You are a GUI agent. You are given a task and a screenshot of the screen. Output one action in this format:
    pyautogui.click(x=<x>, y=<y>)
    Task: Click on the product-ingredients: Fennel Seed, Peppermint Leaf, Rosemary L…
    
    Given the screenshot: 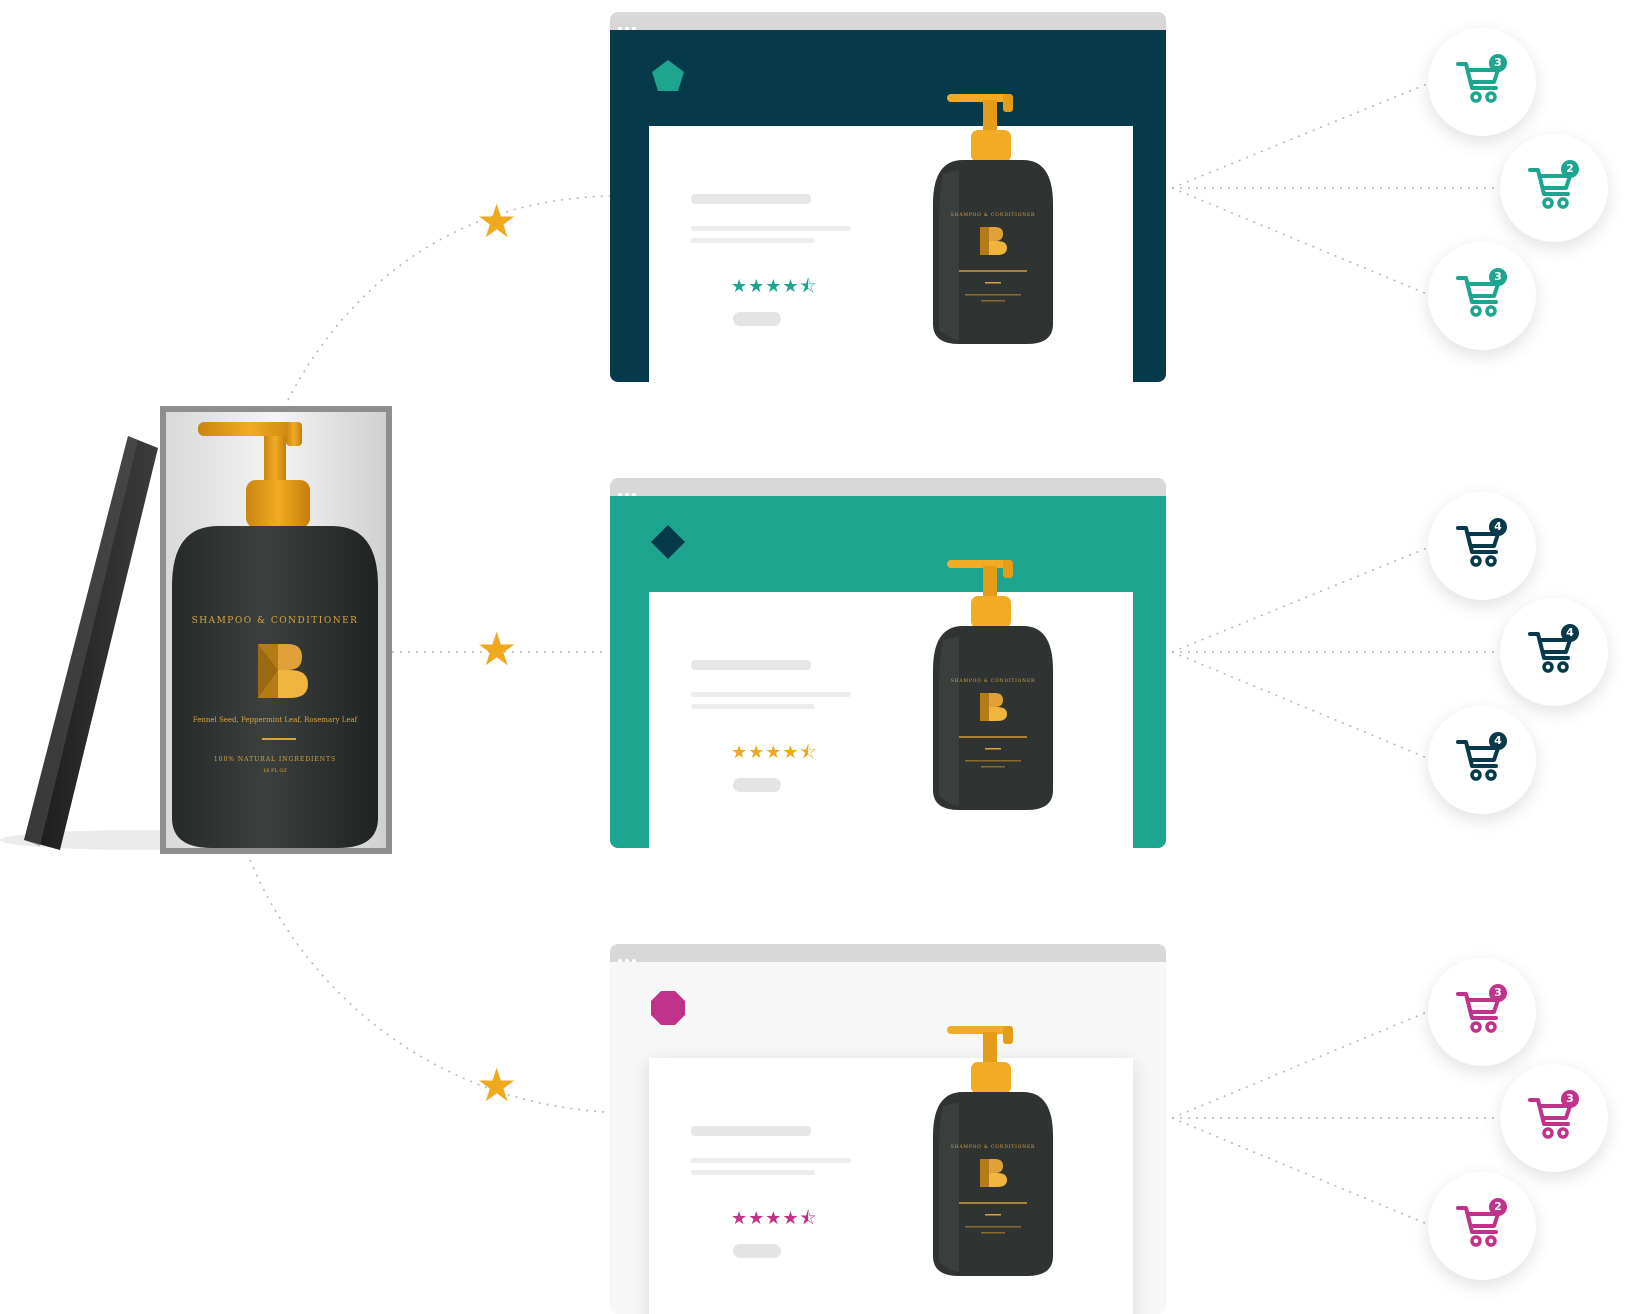 What is the action you would take?
    pyautogui.click(x=275, y=720)
    